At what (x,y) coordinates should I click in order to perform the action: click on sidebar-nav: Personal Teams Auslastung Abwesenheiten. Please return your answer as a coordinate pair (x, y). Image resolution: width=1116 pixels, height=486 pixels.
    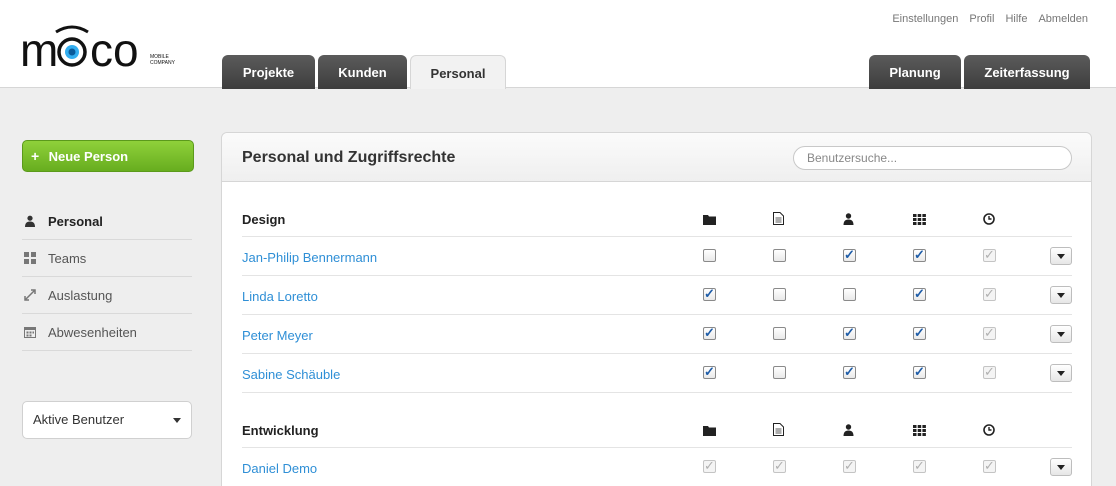
    Looking at the image, I should click on (107, 277).